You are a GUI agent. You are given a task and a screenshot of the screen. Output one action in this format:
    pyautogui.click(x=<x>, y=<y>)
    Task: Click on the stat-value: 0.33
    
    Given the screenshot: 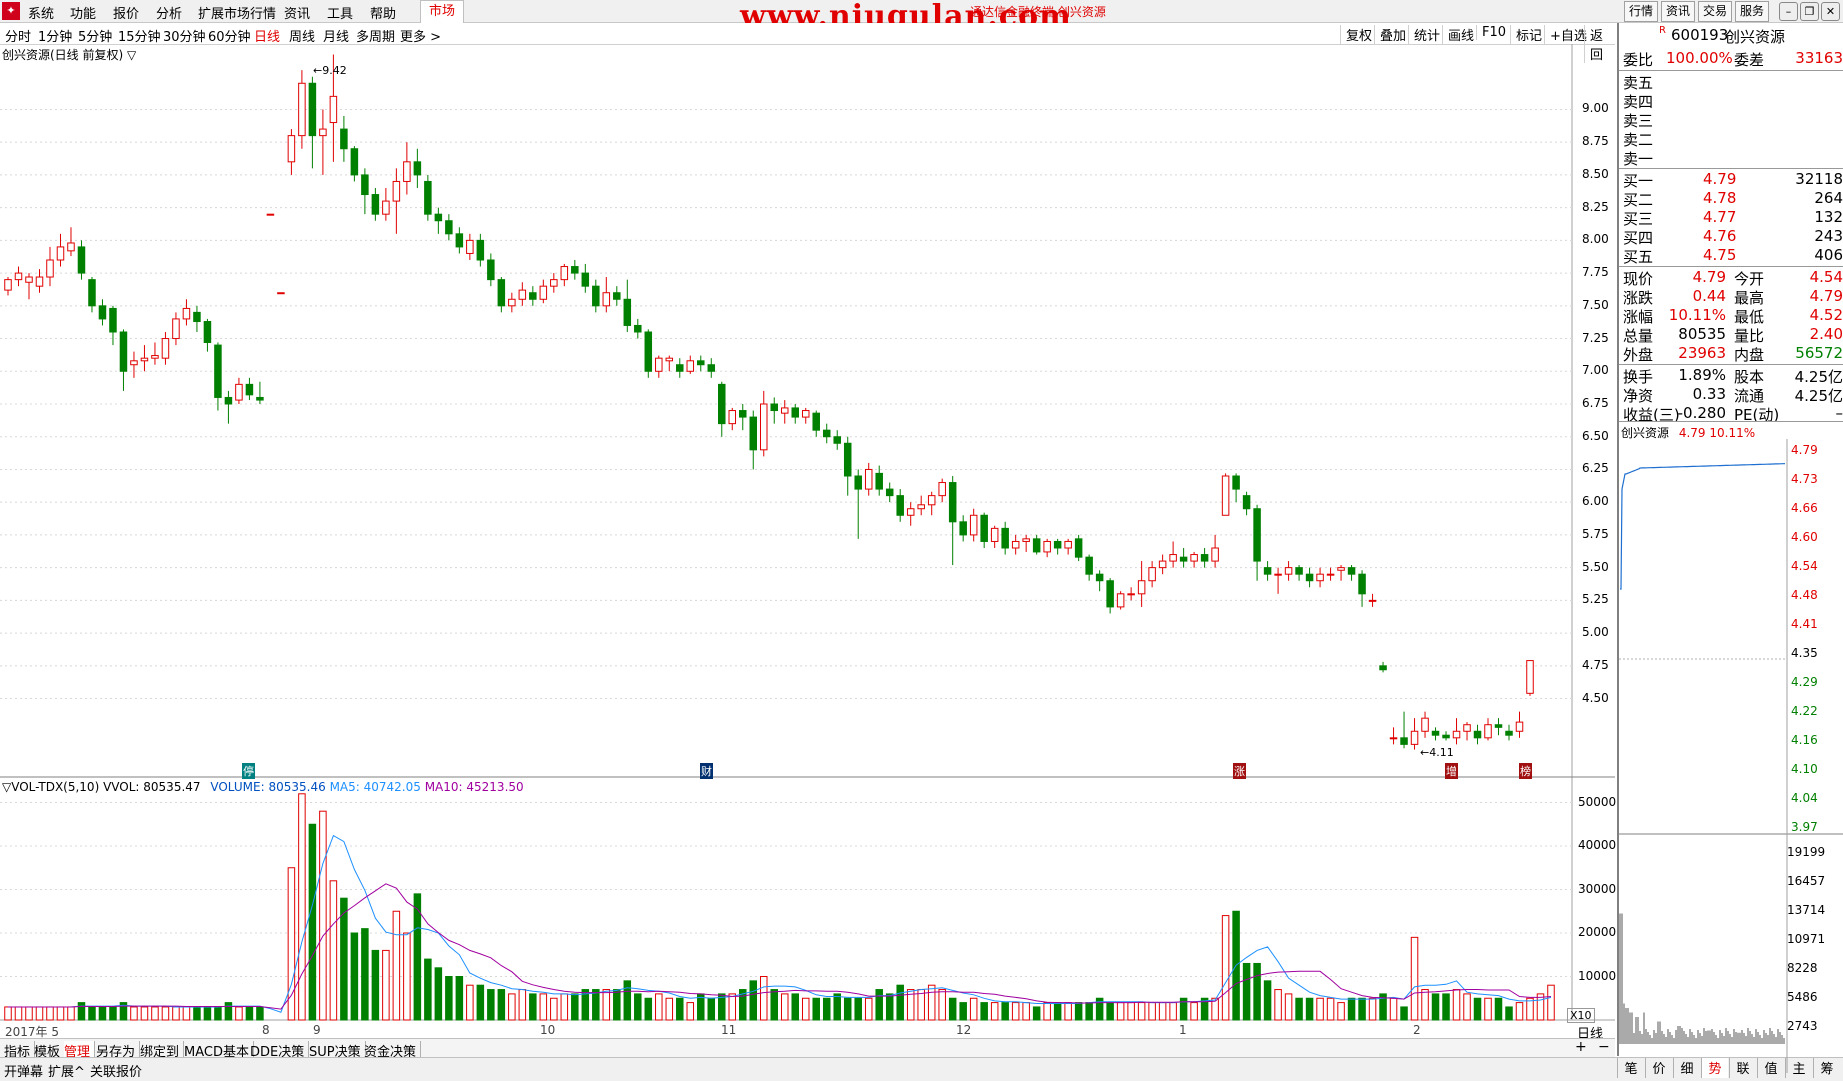 What is the action you would take?
    pyautogui.click(x=1709, y=394)
    